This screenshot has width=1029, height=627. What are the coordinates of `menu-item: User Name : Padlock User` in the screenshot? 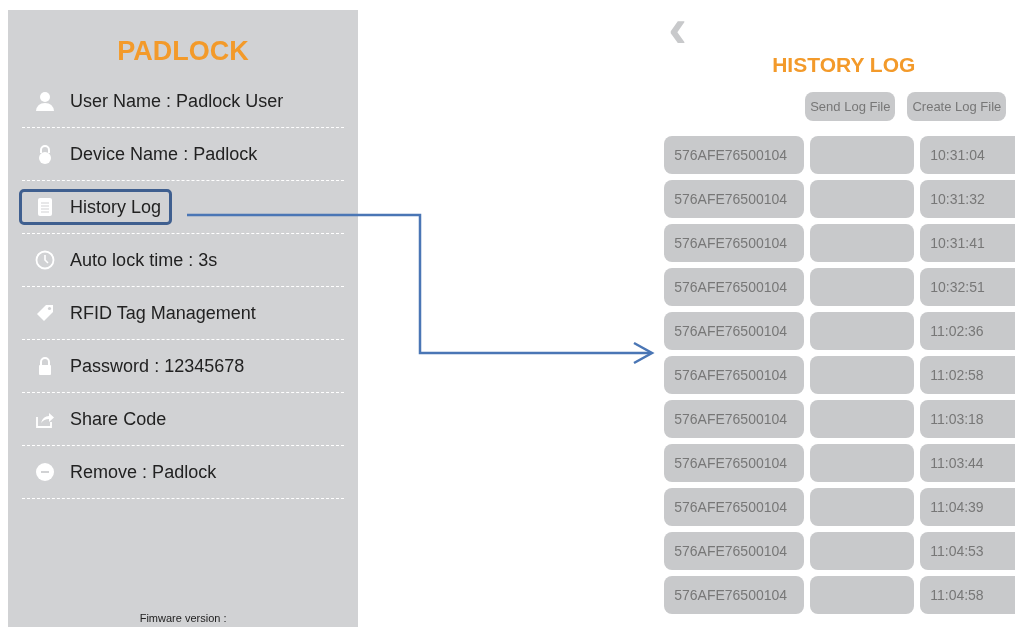 It's located at (157, 101).